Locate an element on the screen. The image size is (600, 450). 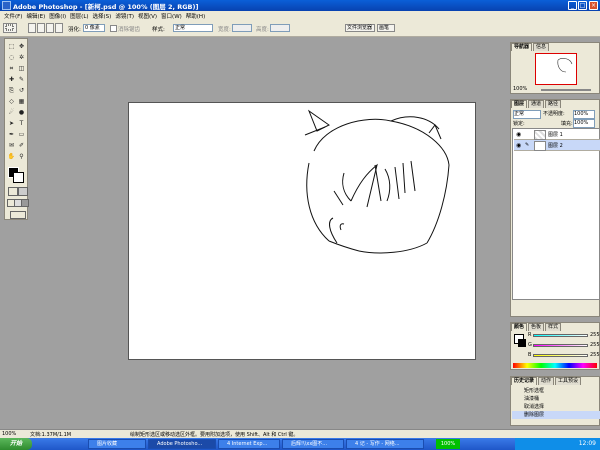
tab-swatches: 色板 is located at coordinates (536, 327).